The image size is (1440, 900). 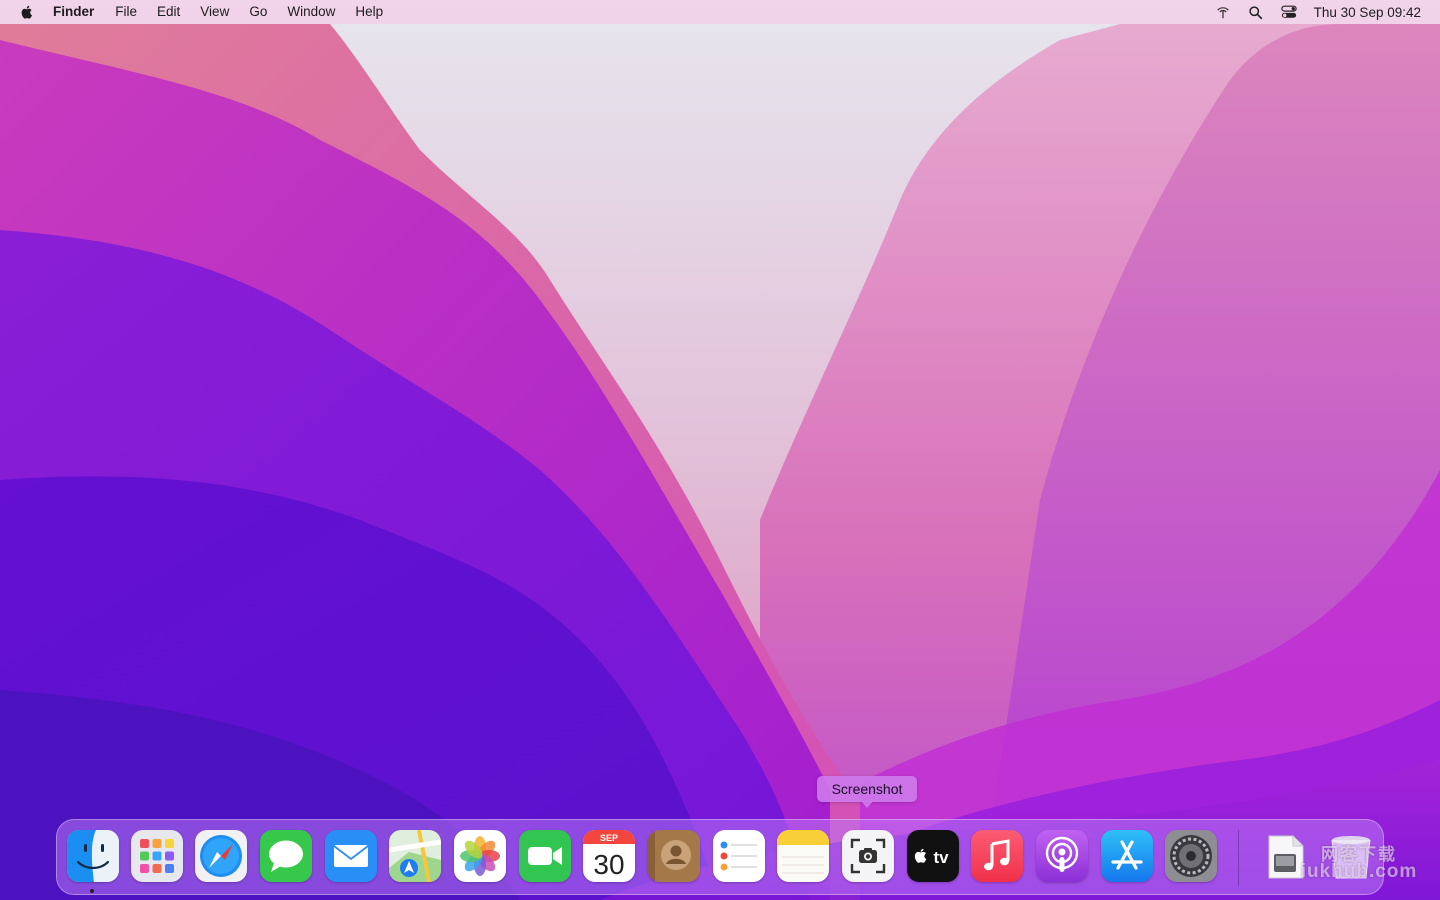 What do you see at coordinates (1191, 856) in the screenshot?
I see `system-preferences-icon` at bounding box center [1191, 856].